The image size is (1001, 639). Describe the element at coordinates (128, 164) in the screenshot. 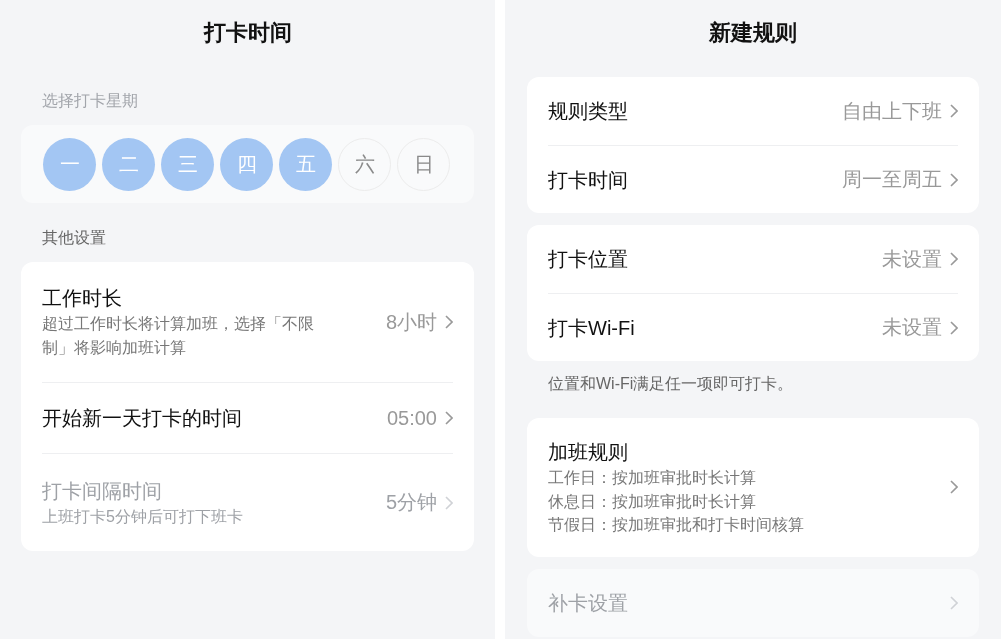

I see `weekday-toggle: 二` at that location.